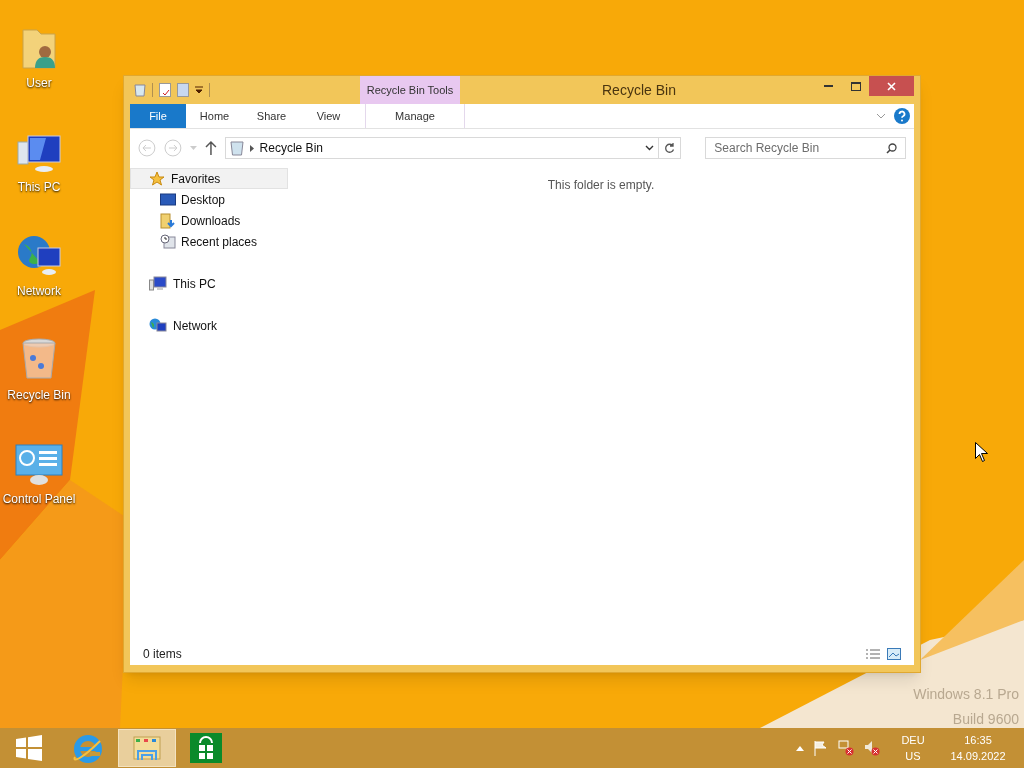 The width and height of the screenshot is (1024, 768). What do you see at coordinates (251, 148) in the screenshot?
I see `chevron-right-icon` at bounding box center [251, 148].